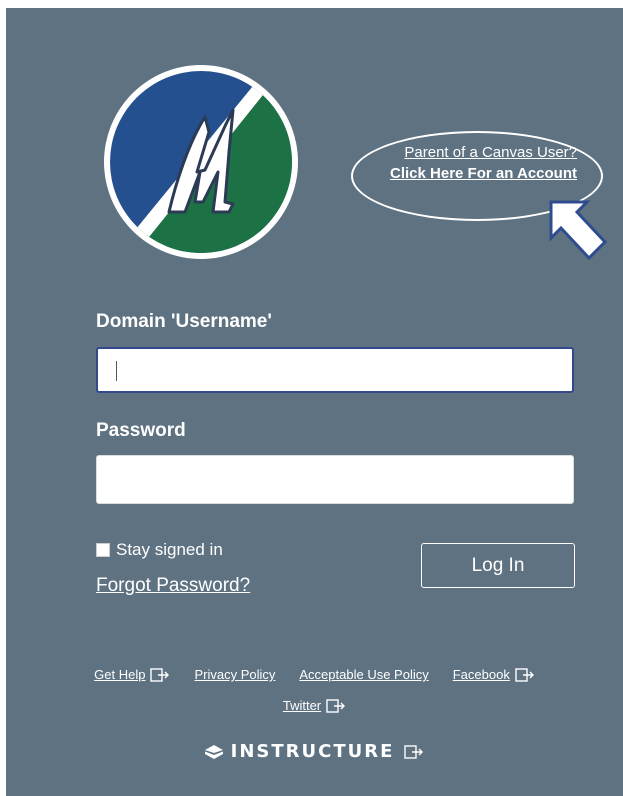  Describe the element at coordinates (184, 321) in the screenshot. I see `username-label: Domain 'Username'` at that location.